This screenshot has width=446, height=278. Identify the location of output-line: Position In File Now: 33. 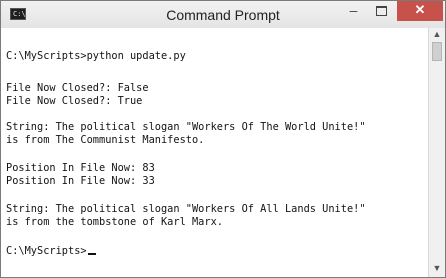
(80, 181).